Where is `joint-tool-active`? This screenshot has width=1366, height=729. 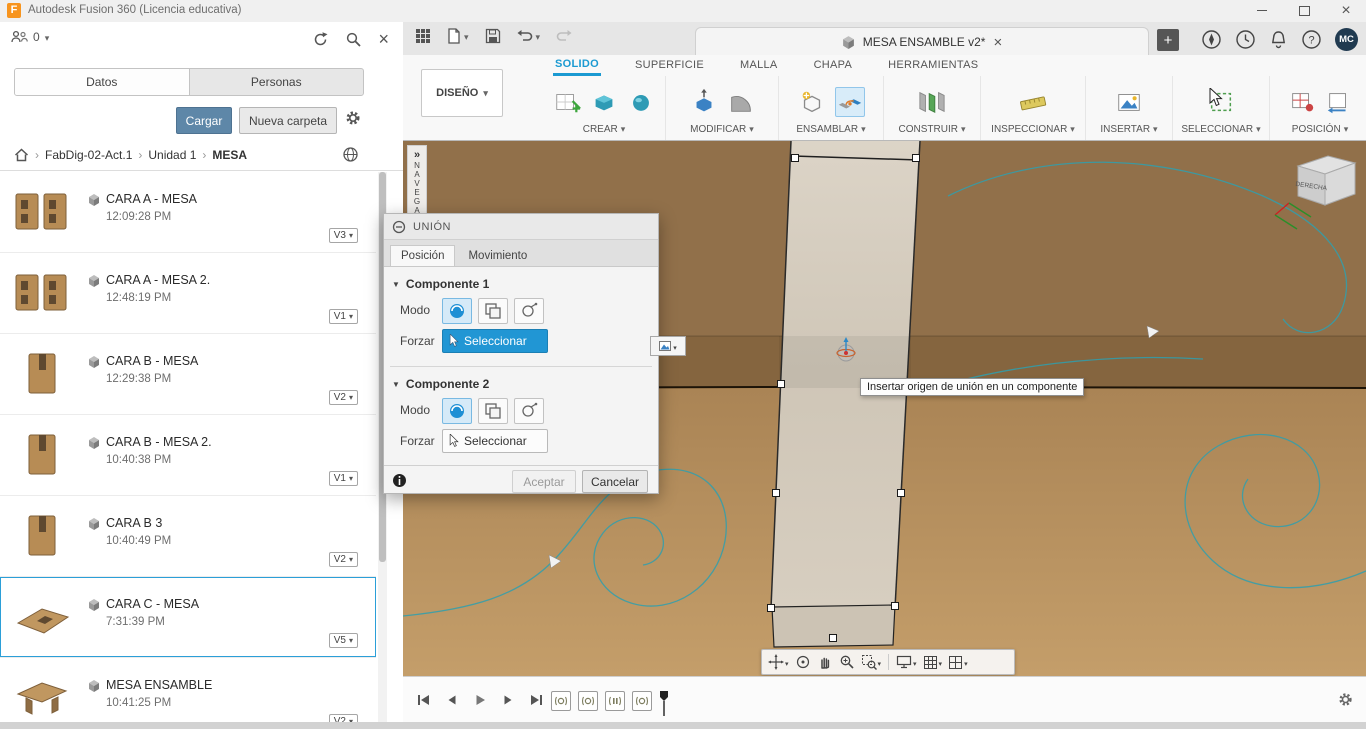 joint-tool-active is located at coordinates (849, 101).